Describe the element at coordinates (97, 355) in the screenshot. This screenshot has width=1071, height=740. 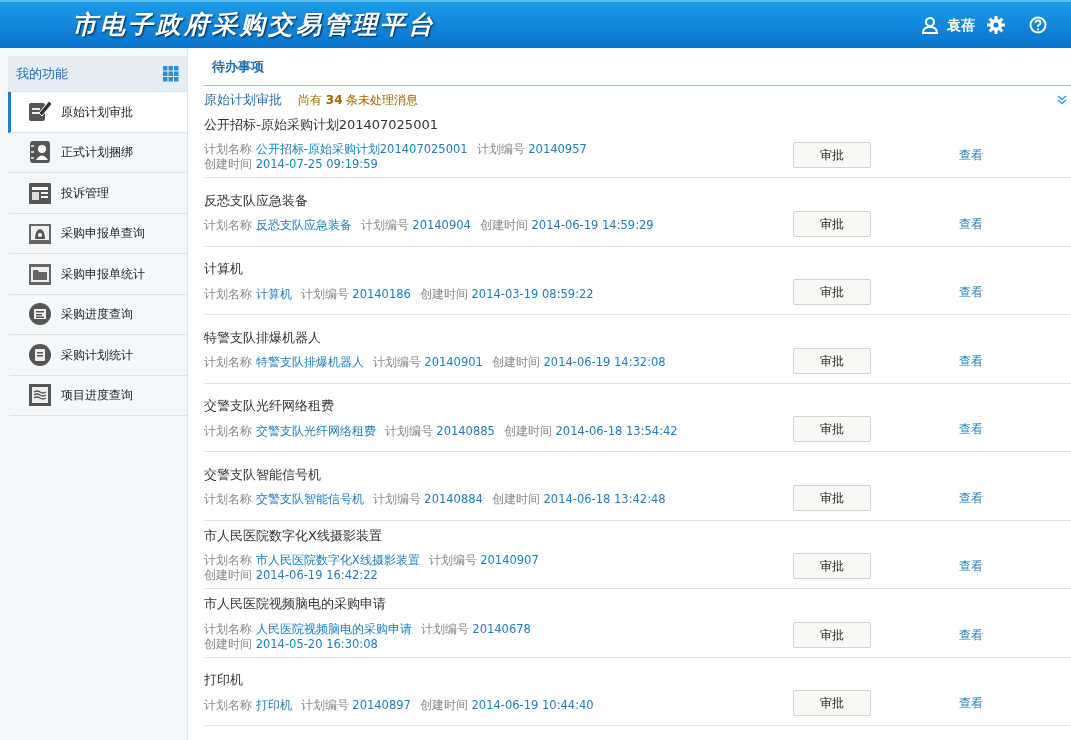
I see `menu-label: 采购计划统计` at that location.